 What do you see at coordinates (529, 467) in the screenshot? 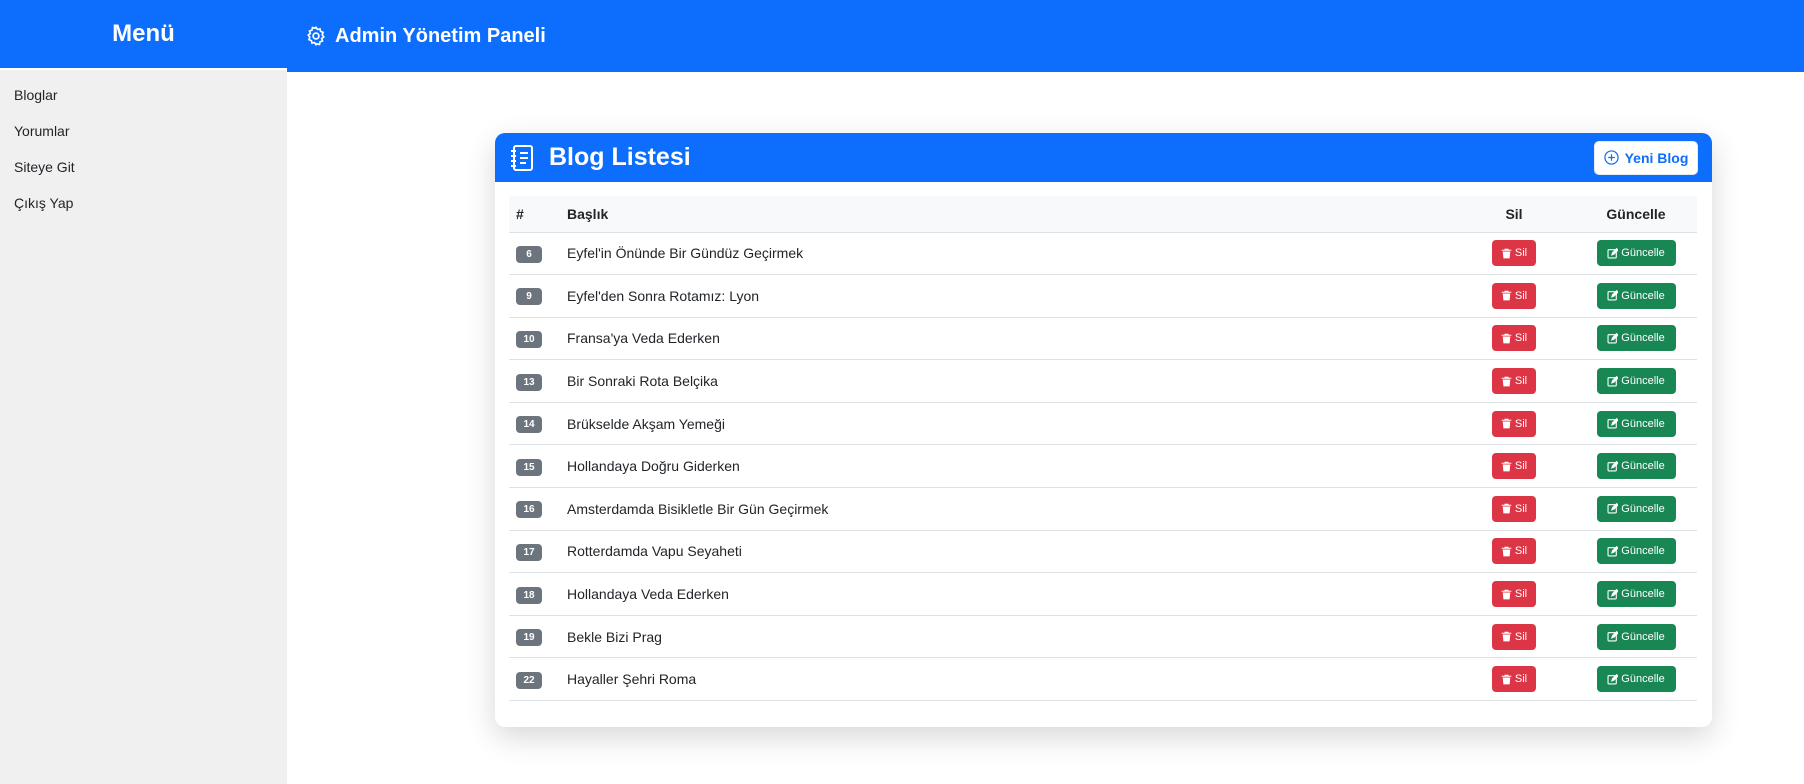
I see `id-badge: 15` at bounding box center [529, 467].